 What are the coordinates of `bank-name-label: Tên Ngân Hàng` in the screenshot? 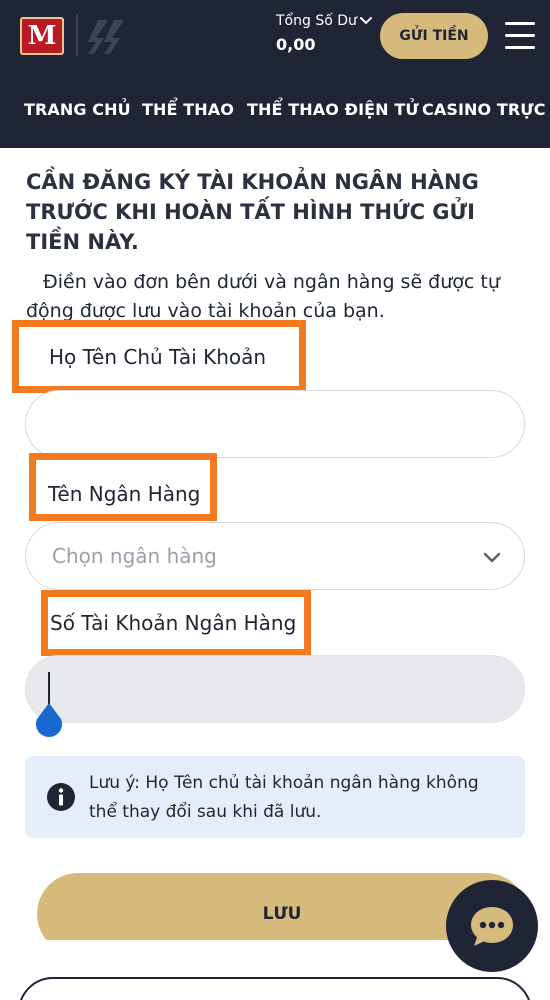 It's located at (124, 494).